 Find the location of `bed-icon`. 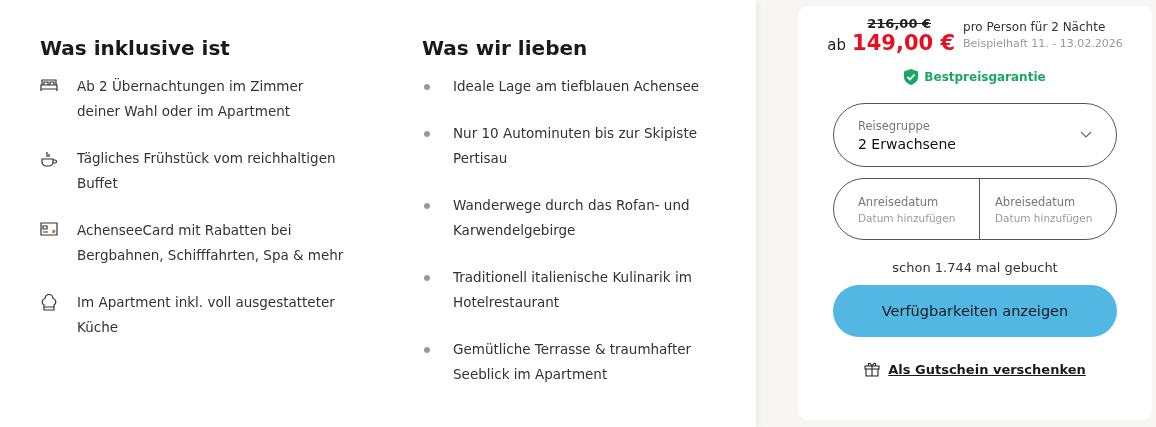

bed-icon is located at coordinates (49, 85).